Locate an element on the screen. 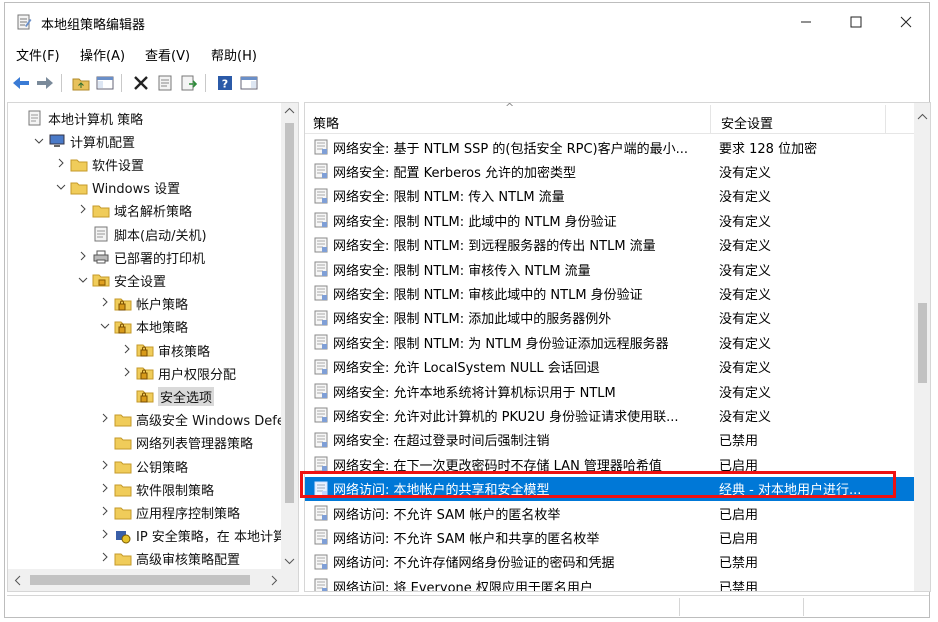 The width and height of the screenshot is (938, 622). tree-item-label: 审核策略 is located at coordinates (184, 352).